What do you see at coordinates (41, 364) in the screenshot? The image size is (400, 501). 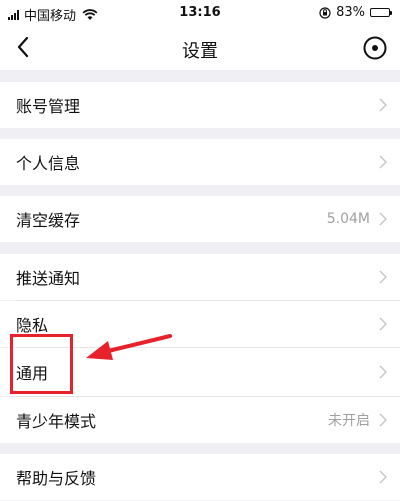 I see `highlight-box` at bounding box center [41, 364].